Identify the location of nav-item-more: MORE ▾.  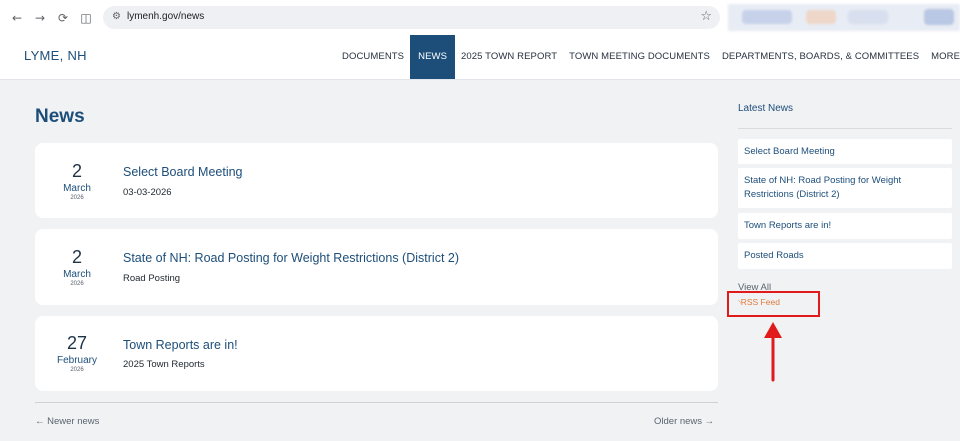
(942, 57).